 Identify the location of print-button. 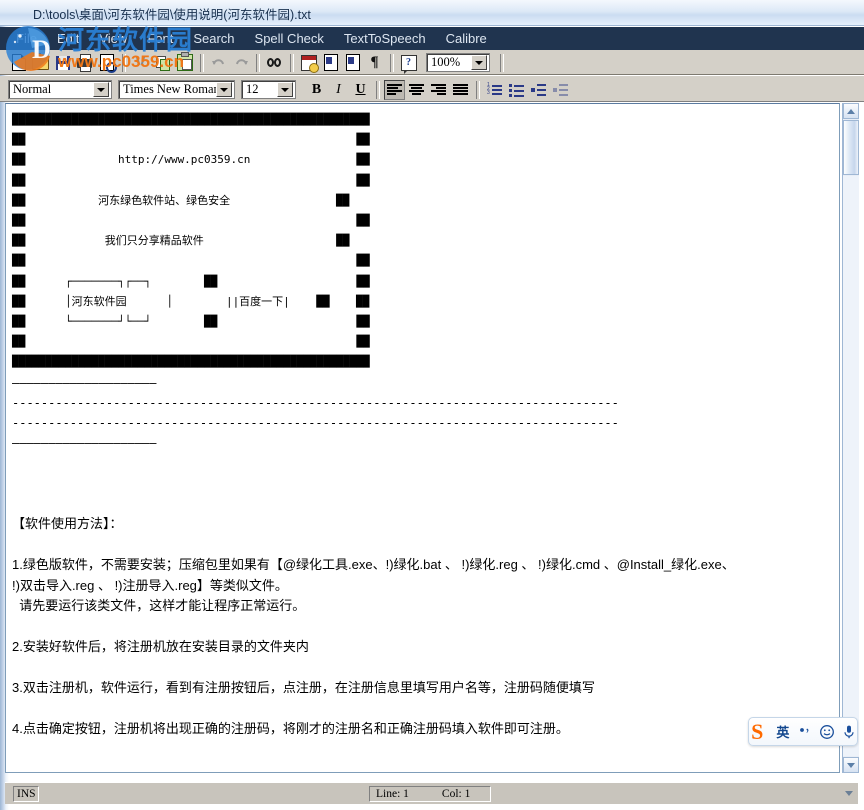
(84, 62).